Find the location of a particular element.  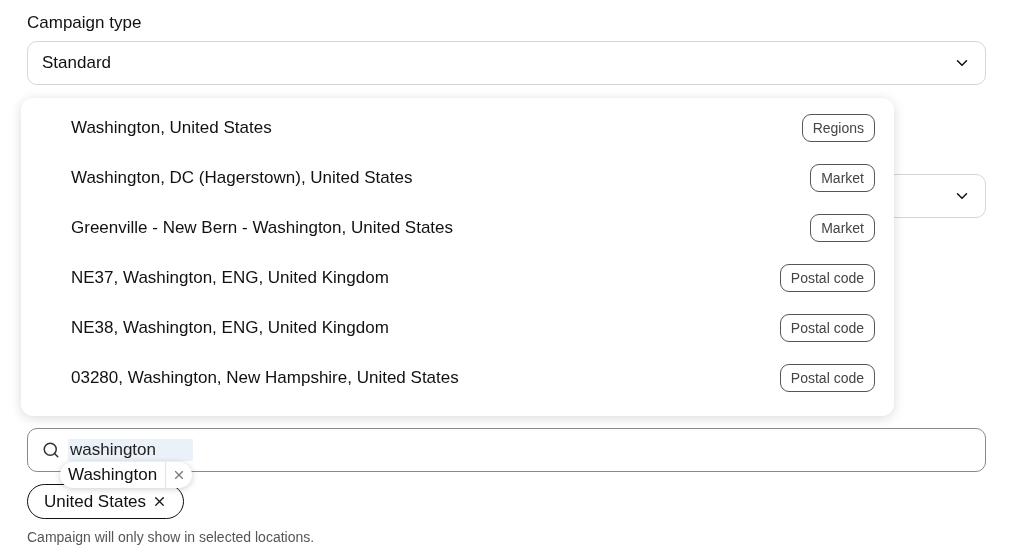

suggestion-item: Washington, DC (Hagerstown), United States Market is located at coordinates (457, 178).